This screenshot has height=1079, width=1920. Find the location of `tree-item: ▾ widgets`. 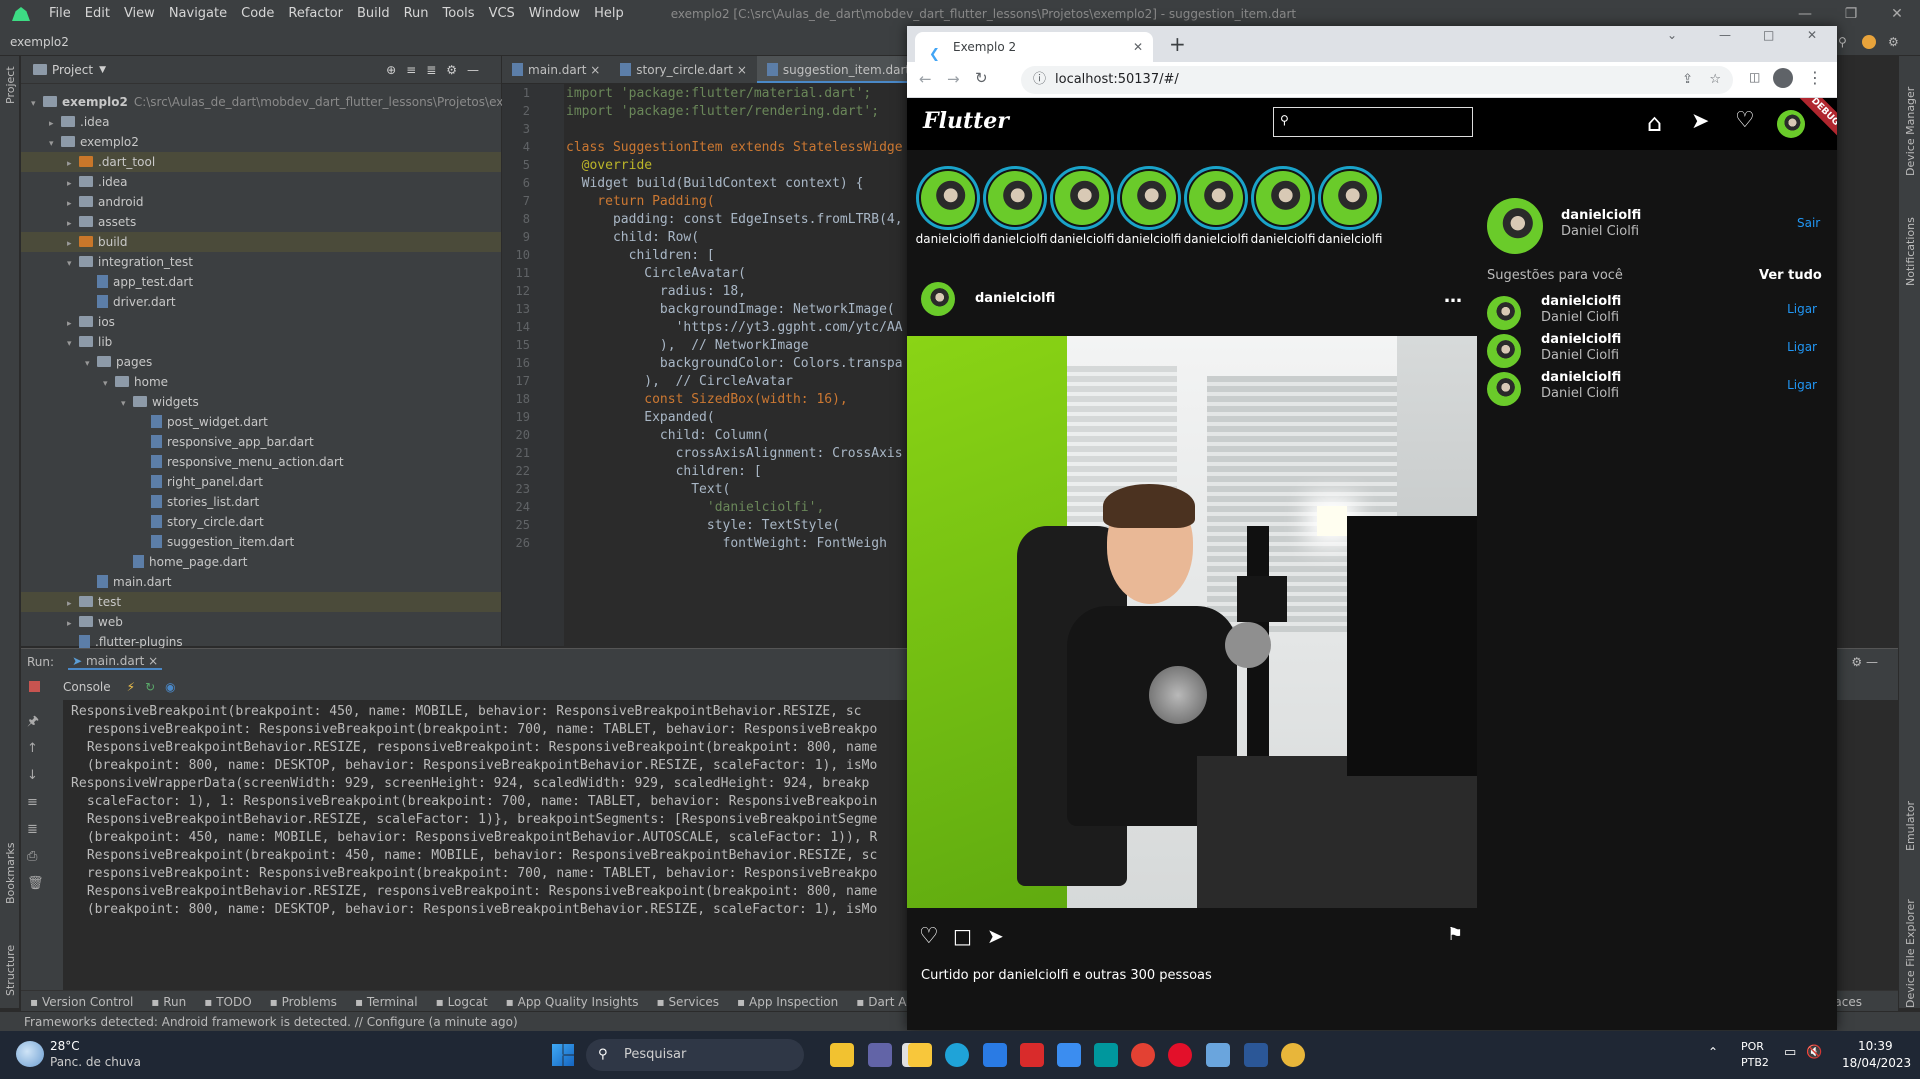

tree-item: ▾ widgets is located at coordinates (110, 402).